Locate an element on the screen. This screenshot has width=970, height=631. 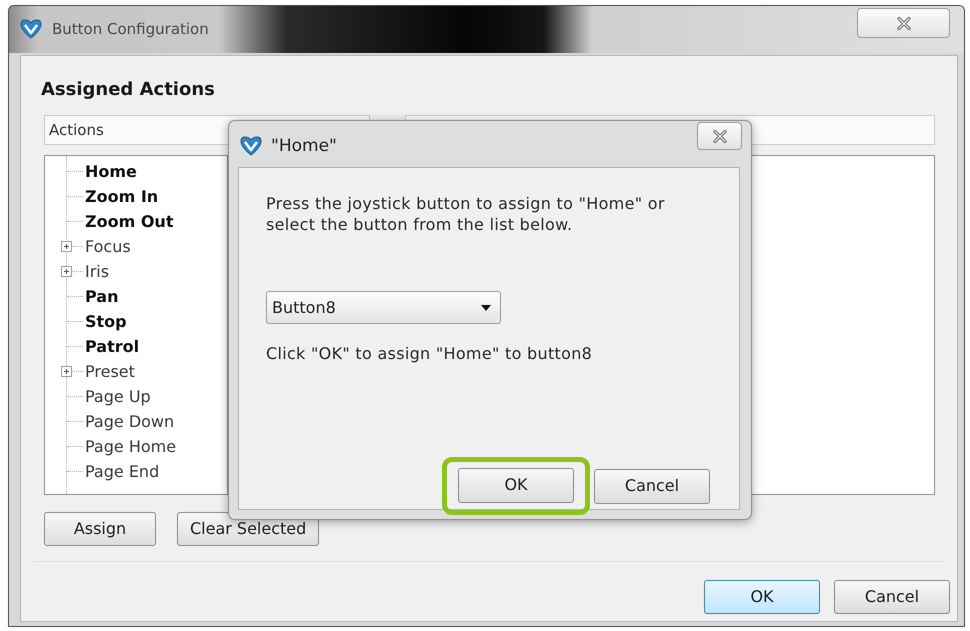
tree-item: Page Up is located at coordinates (118, 396).